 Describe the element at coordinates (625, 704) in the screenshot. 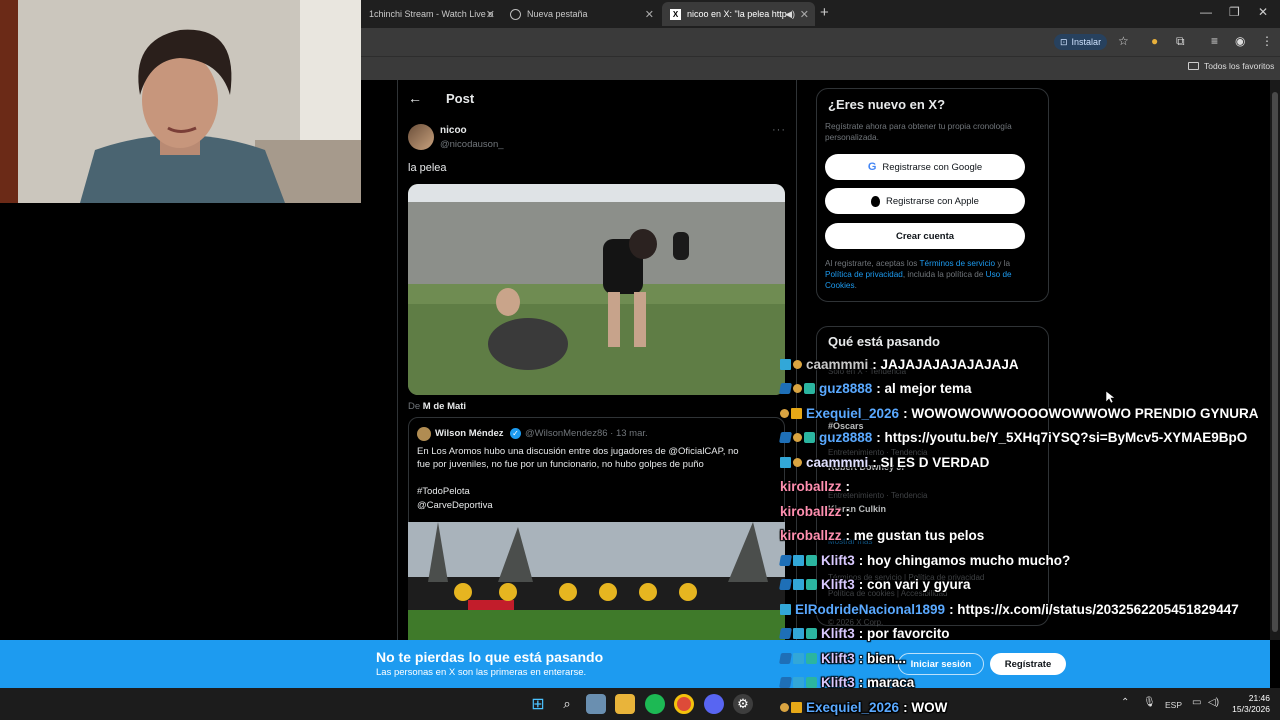

I see `file-explorer-icon` at that location.